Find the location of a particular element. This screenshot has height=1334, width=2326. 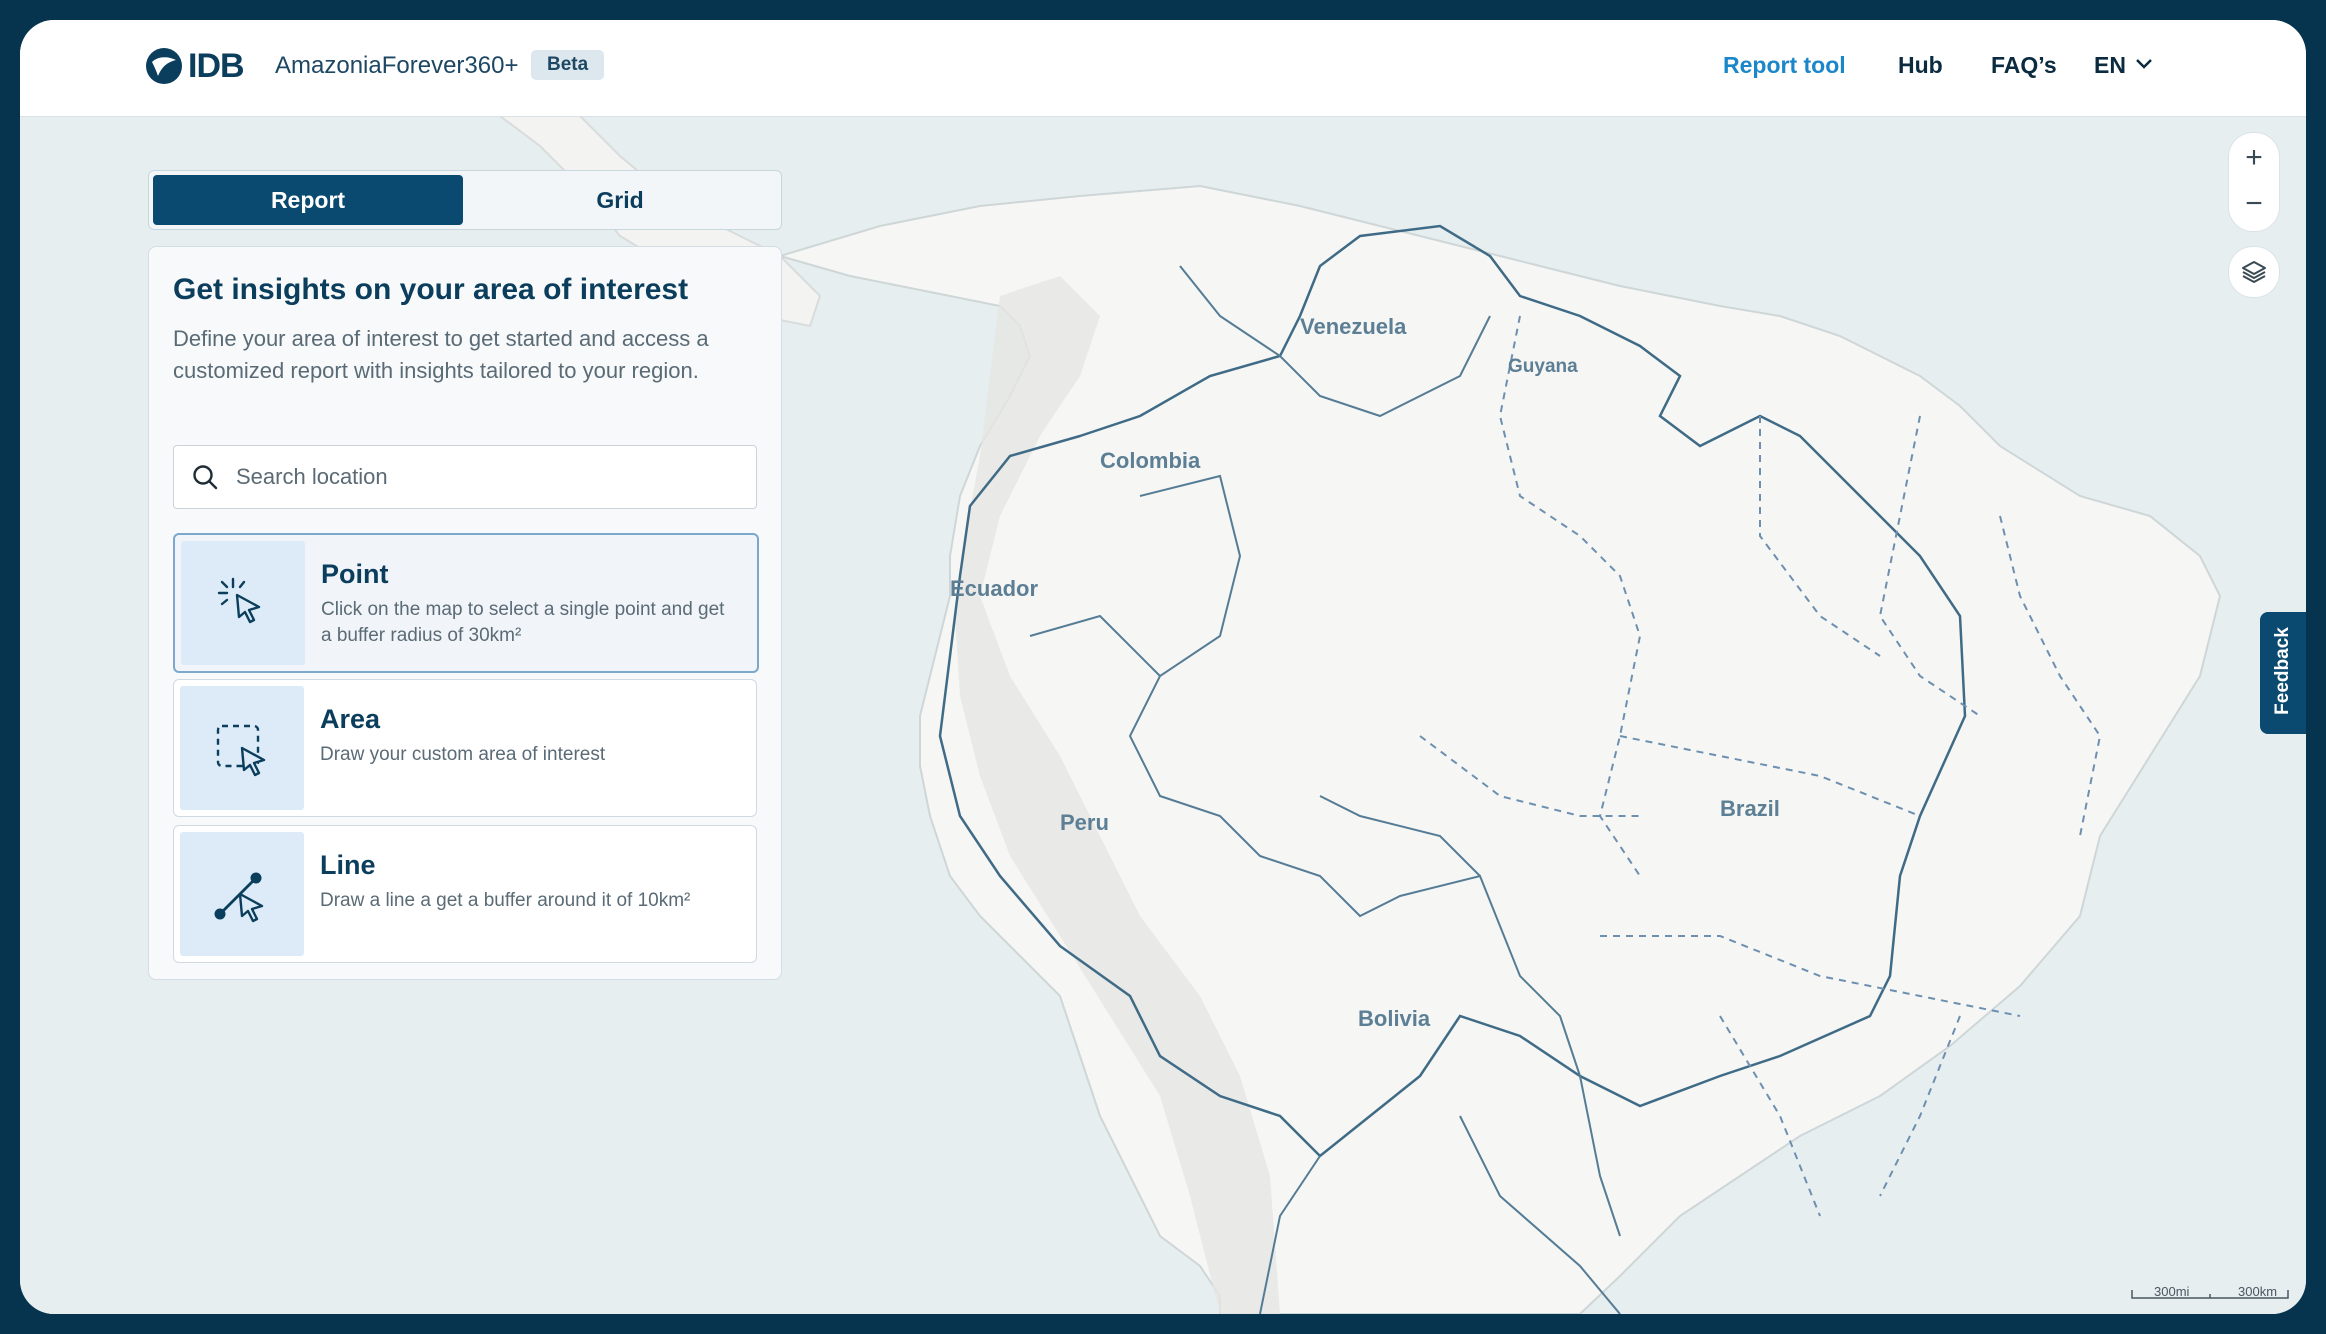

beta-badge: Beta is located at coordinates (568, 65).